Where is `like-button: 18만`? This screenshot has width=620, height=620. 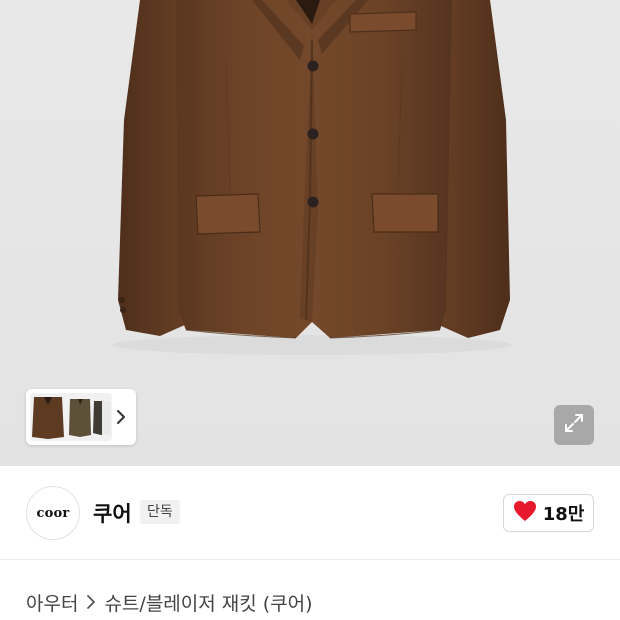 like-button: 18만 is located at coordinates (548, 513).